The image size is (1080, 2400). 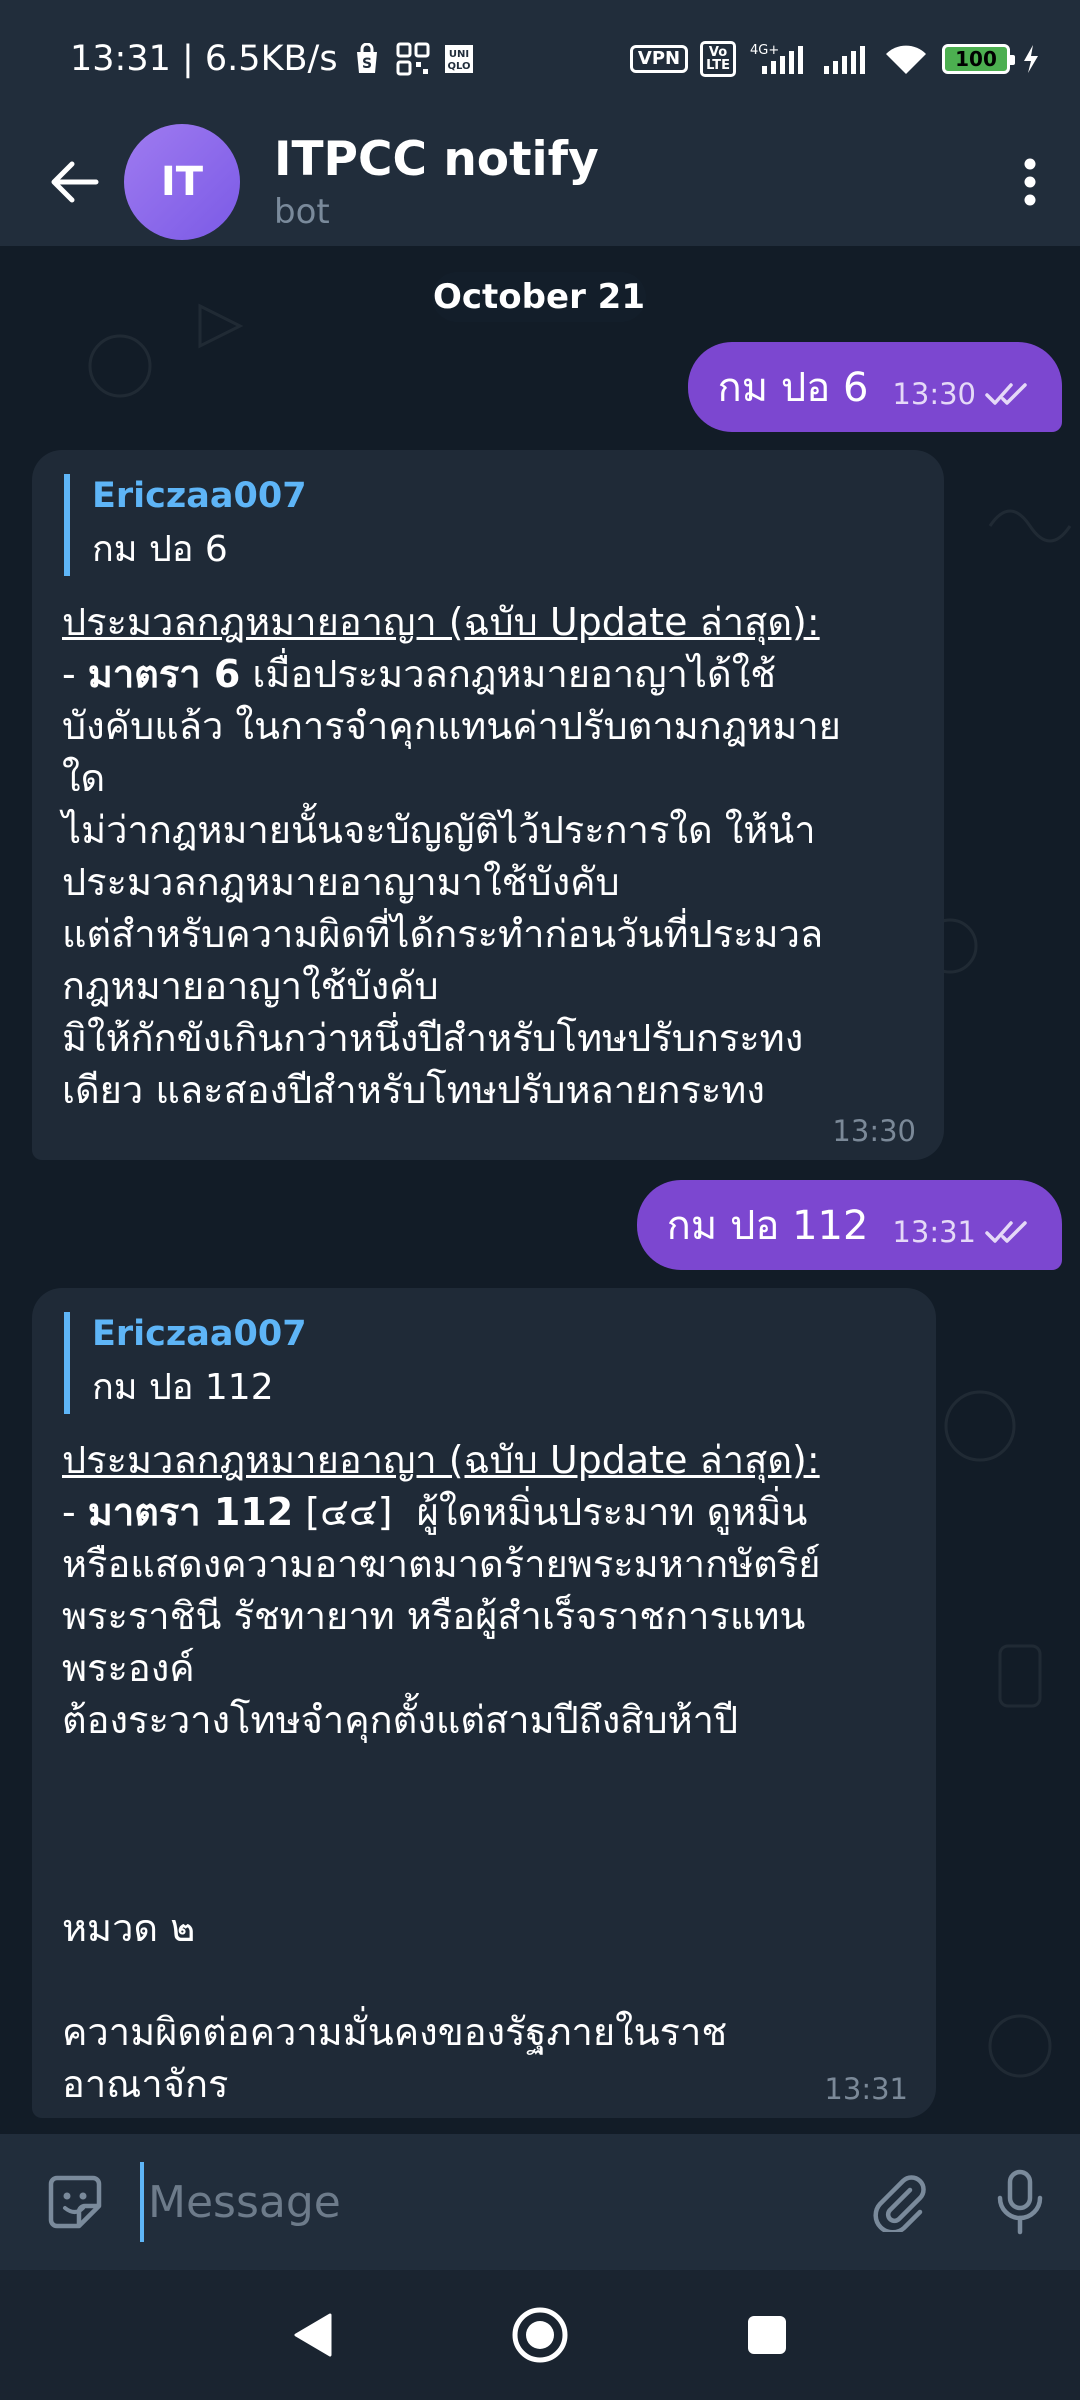 I want to click on paperclip-icon, so click(x=899, y=2203).